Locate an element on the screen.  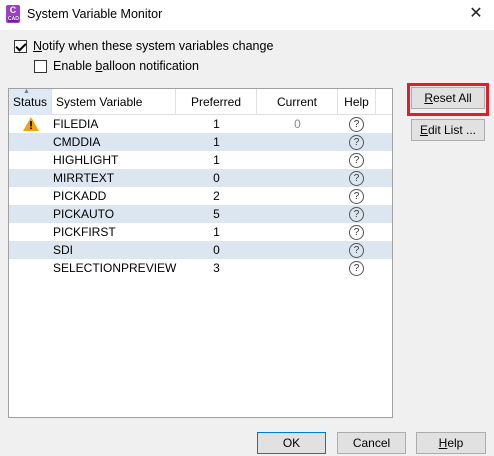
balloon-checkbox is located at coordinates (40, 66).